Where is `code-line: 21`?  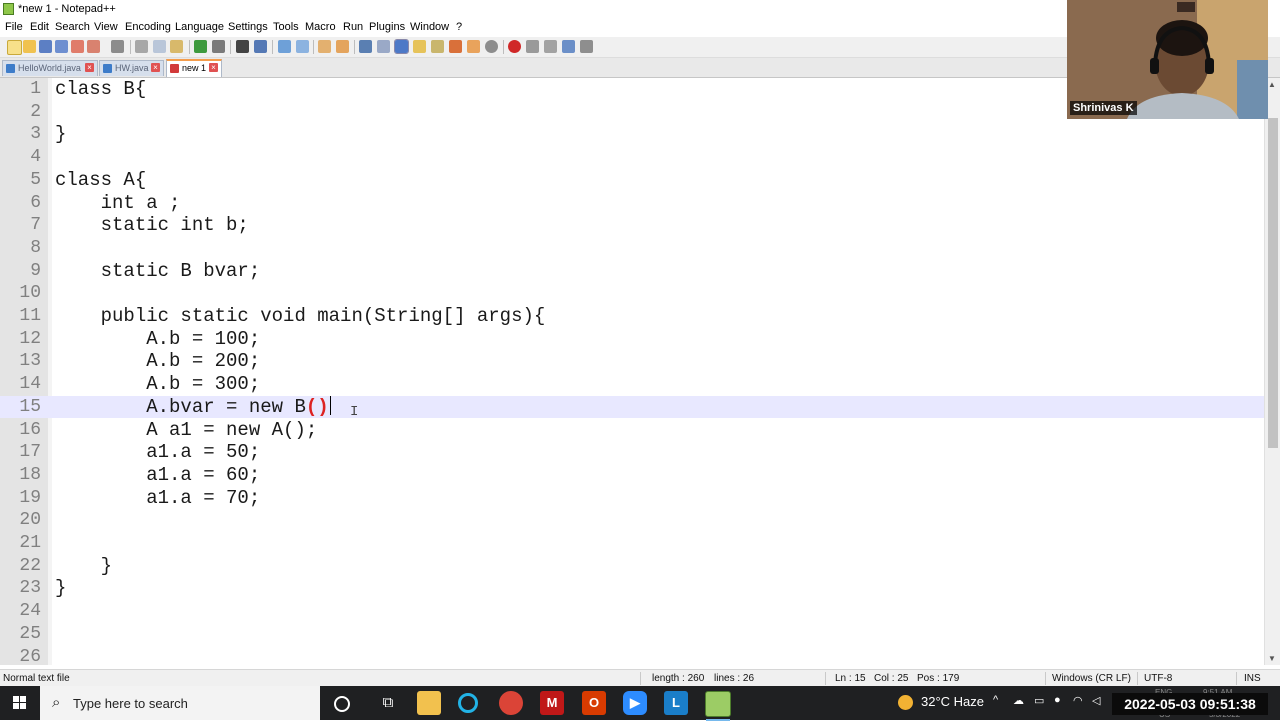 code-line: 21 is located at coordinates (632, 543).